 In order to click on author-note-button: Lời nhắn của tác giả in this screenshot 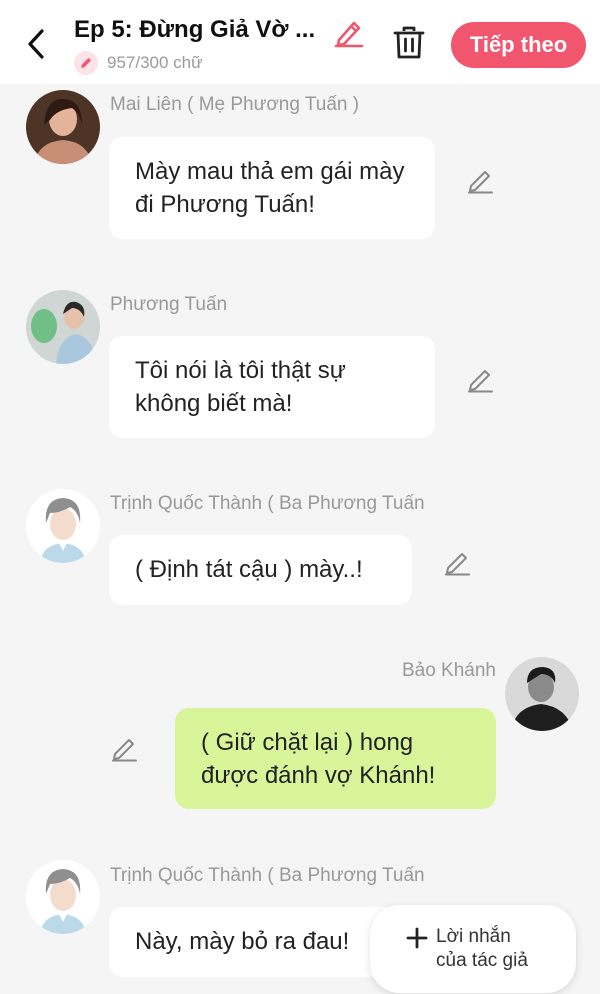, I will do `click(473, 949)`.